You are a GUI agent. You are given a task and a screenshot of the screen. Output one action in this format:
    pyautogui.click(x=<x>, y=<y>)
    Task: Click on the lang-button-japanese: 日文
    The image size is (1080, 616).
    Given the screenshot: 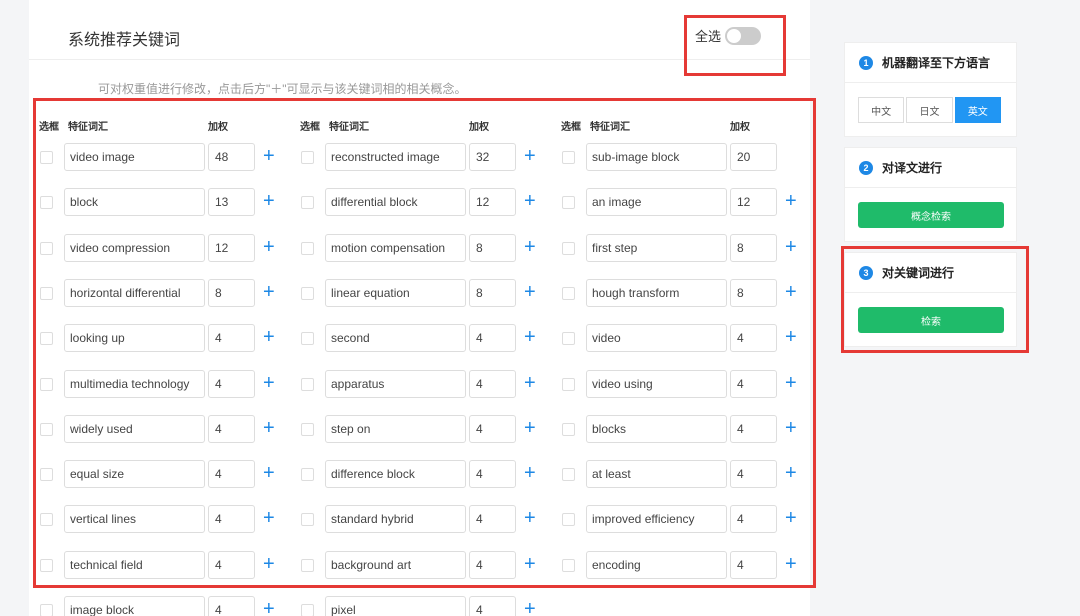 What is the action you would take?
    pyautogui.click(x=929, y=110)
    